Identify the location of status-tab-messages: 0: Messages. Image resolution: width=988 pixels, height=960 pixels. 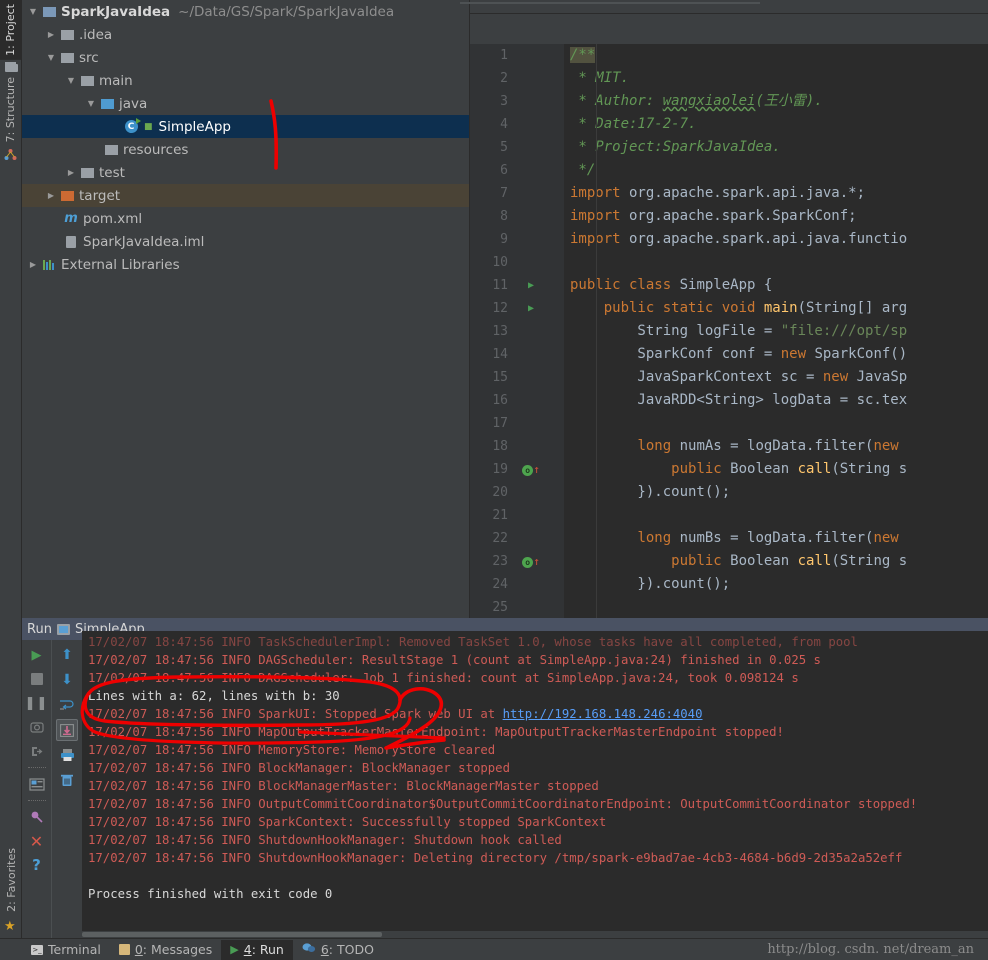
(165, 950).